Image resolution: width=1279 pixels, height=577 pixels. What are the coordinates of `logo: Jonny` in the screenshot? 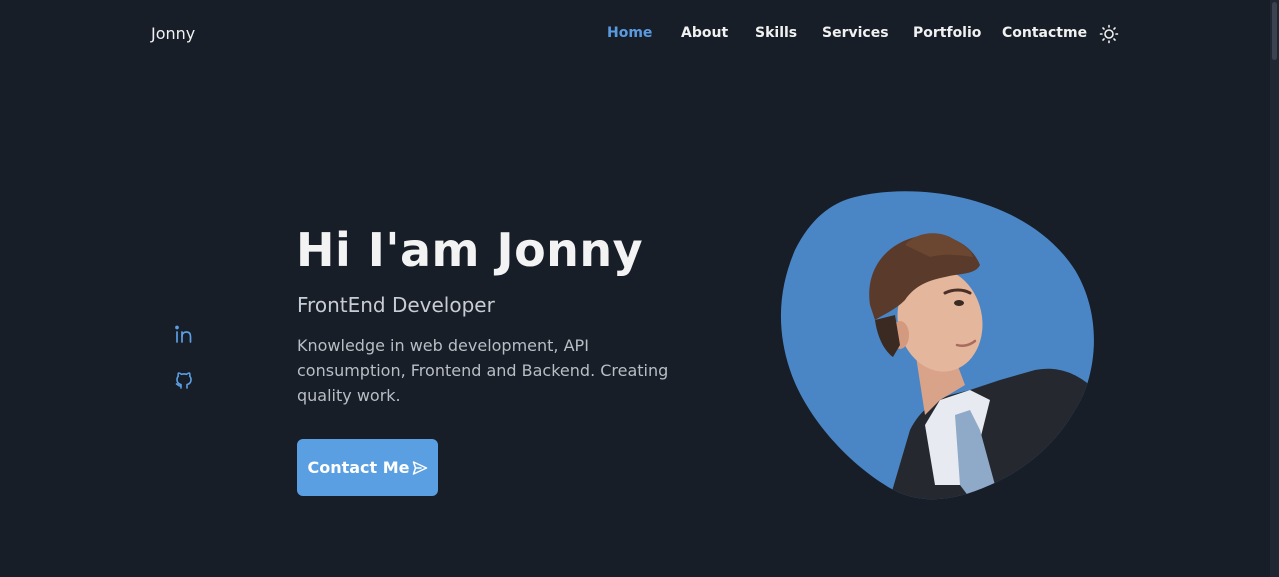 It's located at (173, 33).